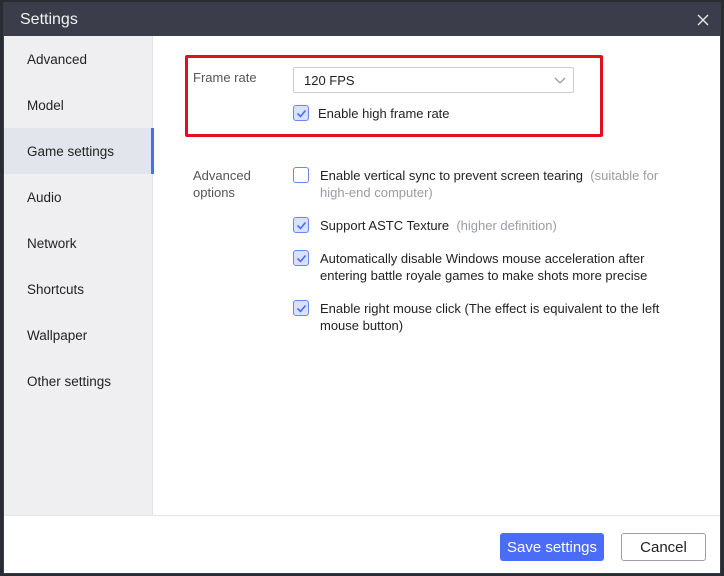 Image resolution: width=724 pixels, height=576 pixels. What do you see at coordinates (385, 225) in the screenshot?
I see `astc-texture-text: Support ASTC Texture` at bounding box center [385, 225].